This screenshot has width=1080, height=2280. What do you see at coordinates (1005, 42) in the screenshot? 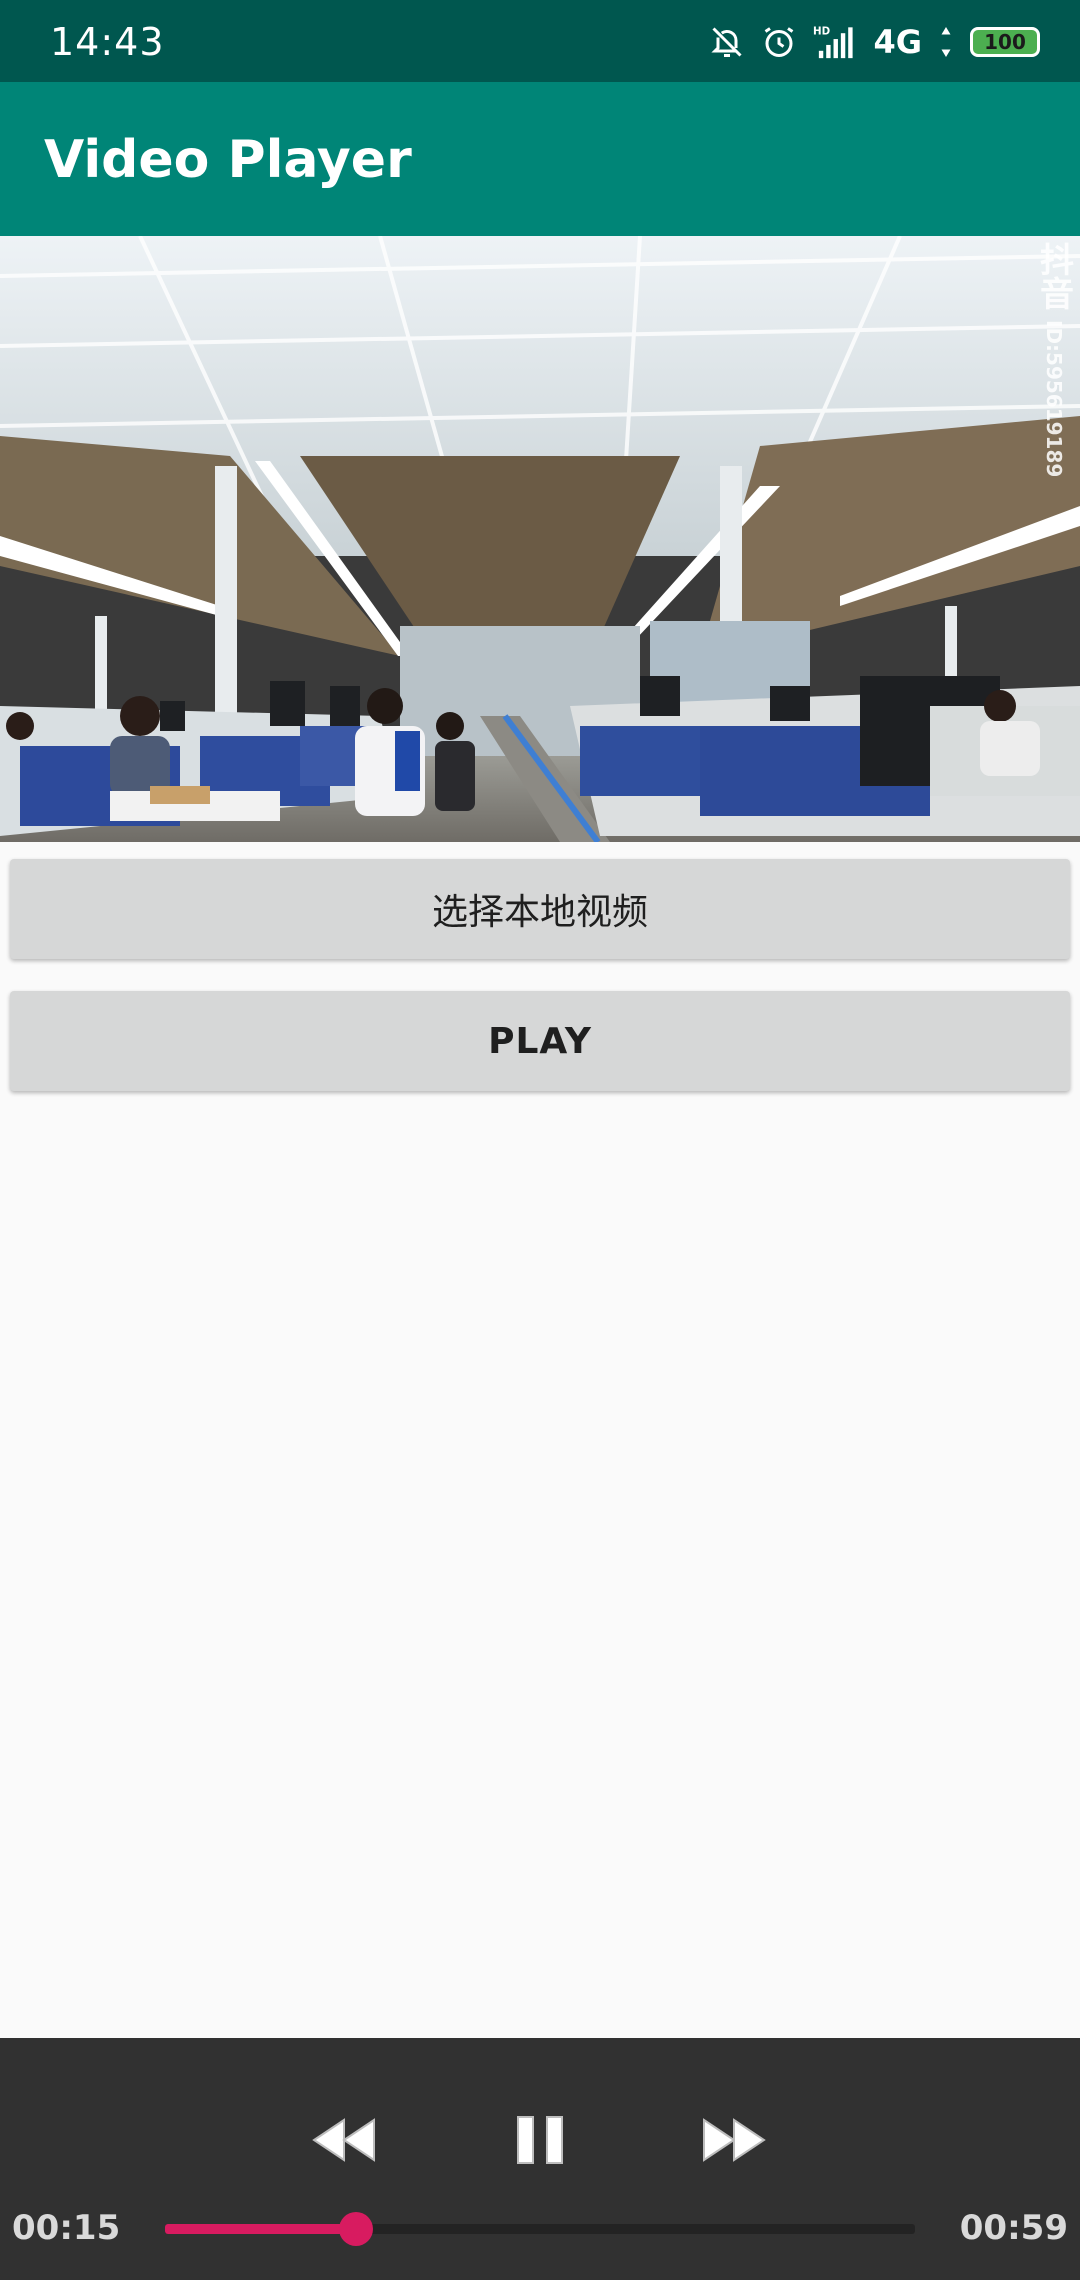
I see `battery-indicator: 100` at bounding box center [1005, 42].